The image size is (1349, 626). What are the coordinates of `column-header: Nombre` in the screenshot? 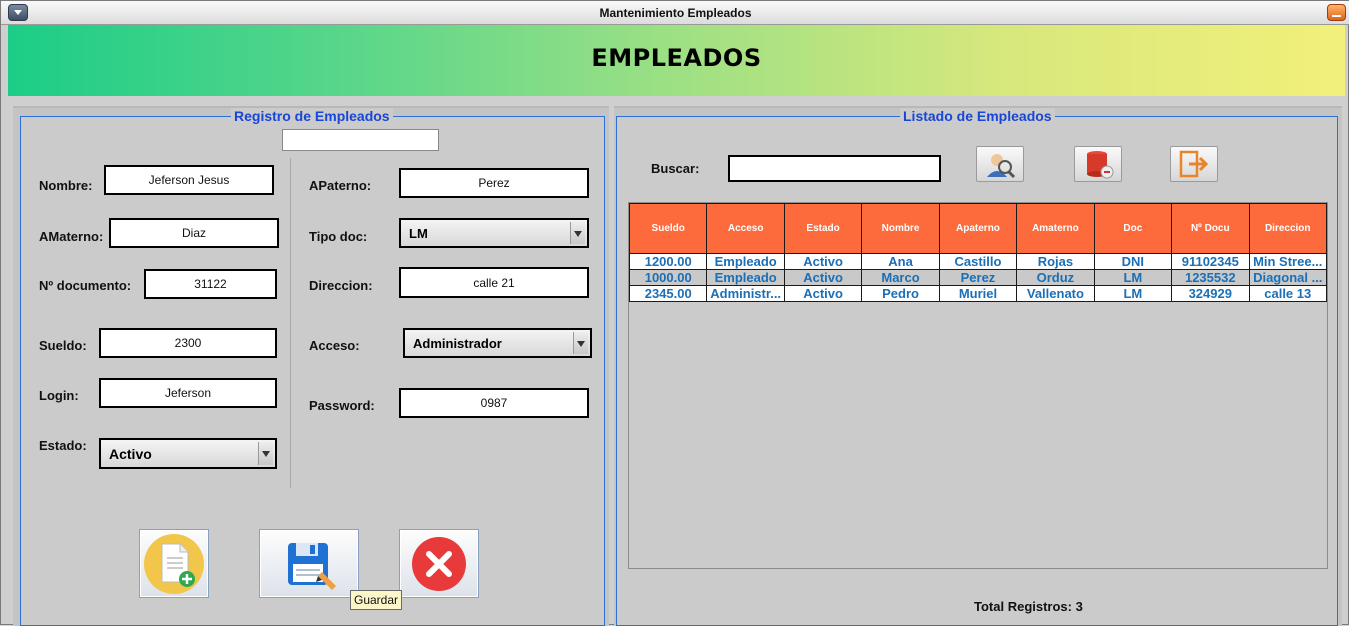 It's located at (900, 228).